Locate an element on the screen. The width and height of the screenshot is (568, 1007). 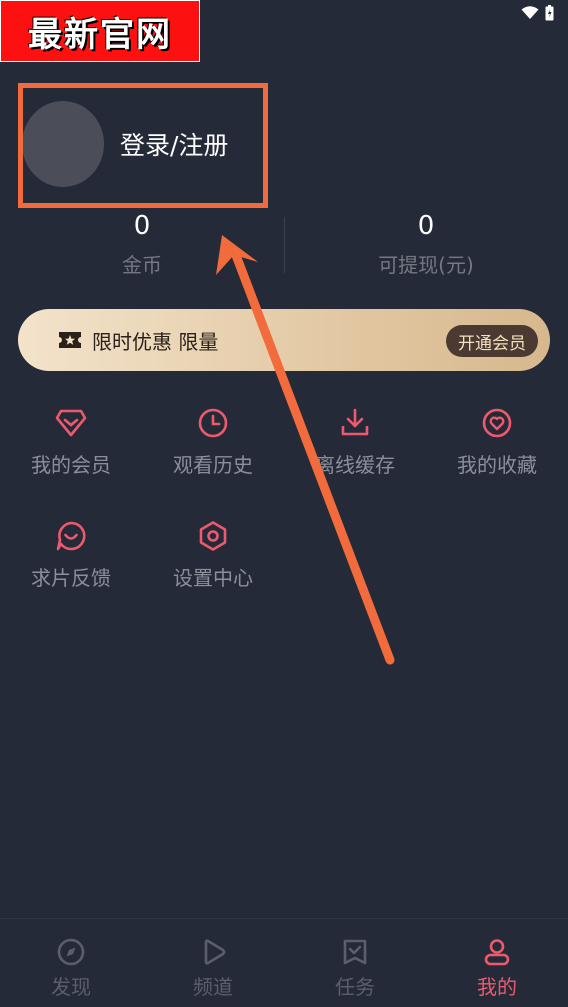
menu-item-offline-cache: 离线缓存 is located at coordinates (355, 445).